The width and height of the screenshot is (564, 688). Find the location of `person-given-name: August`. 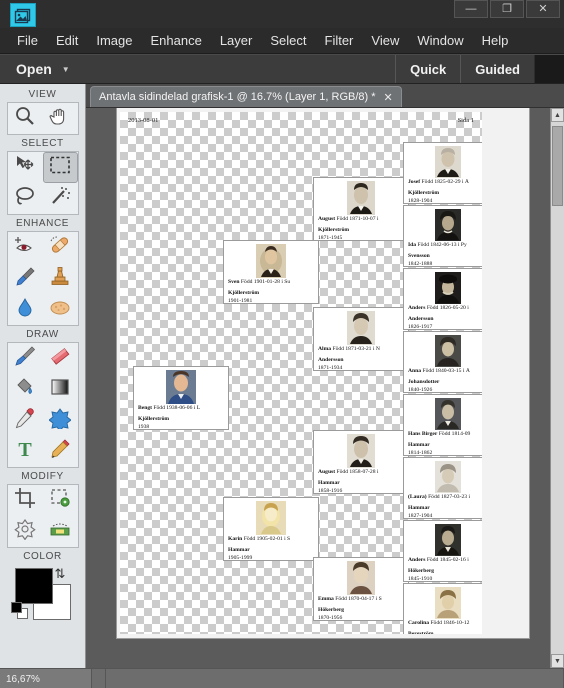

person-given-name: August is located at coordinates (327, 219).